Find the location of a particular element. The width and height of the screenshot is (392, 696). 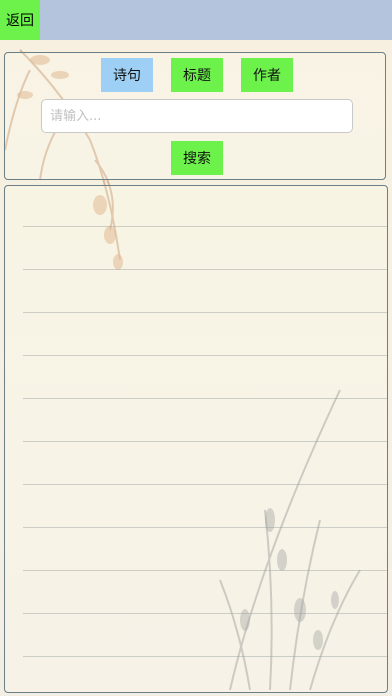

search-button: 搜索 is located at coordinates (197, 158).